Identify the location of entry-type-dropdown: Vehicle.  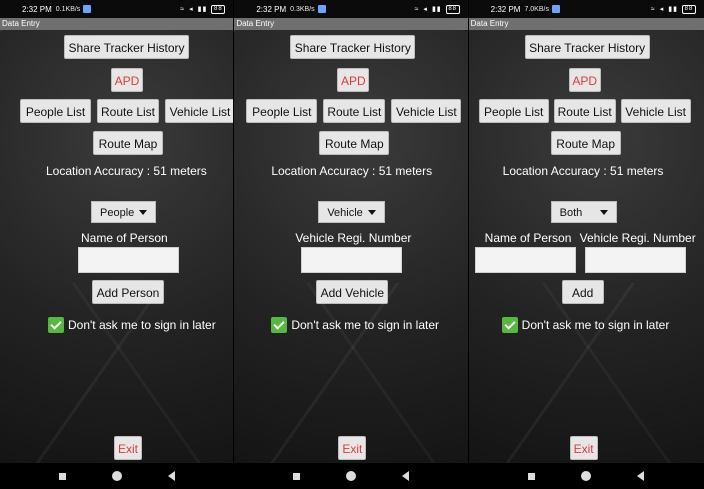
(352, 212).